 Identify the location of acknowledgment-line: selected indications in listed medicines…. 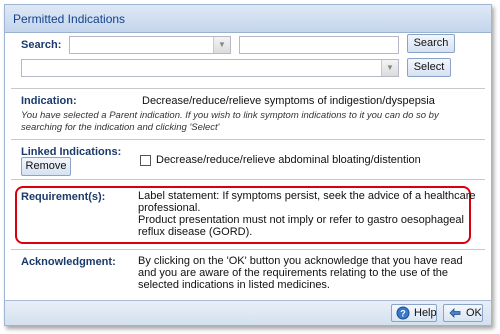
(234, 285).